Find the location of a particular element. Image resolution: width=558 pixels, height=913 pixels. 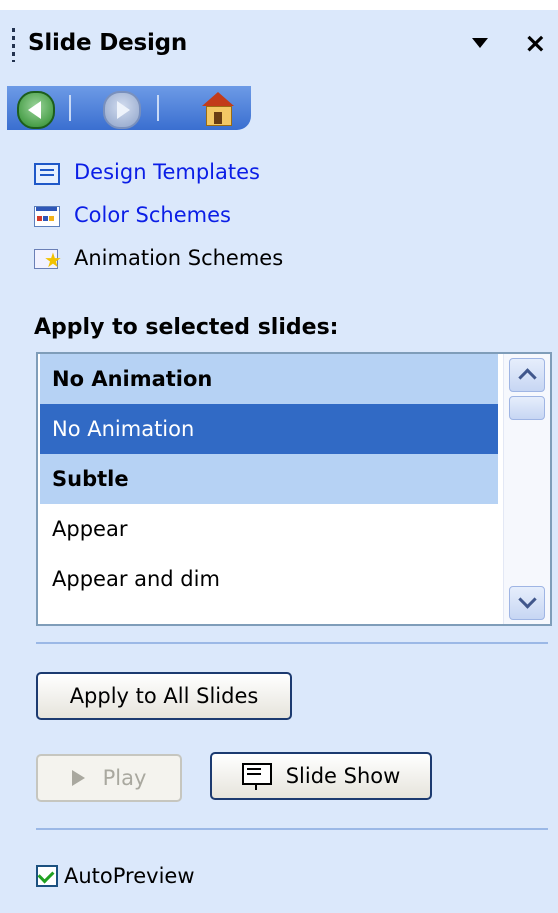

autopreview-label: AutoPreview is located at coordinates (129, 876).